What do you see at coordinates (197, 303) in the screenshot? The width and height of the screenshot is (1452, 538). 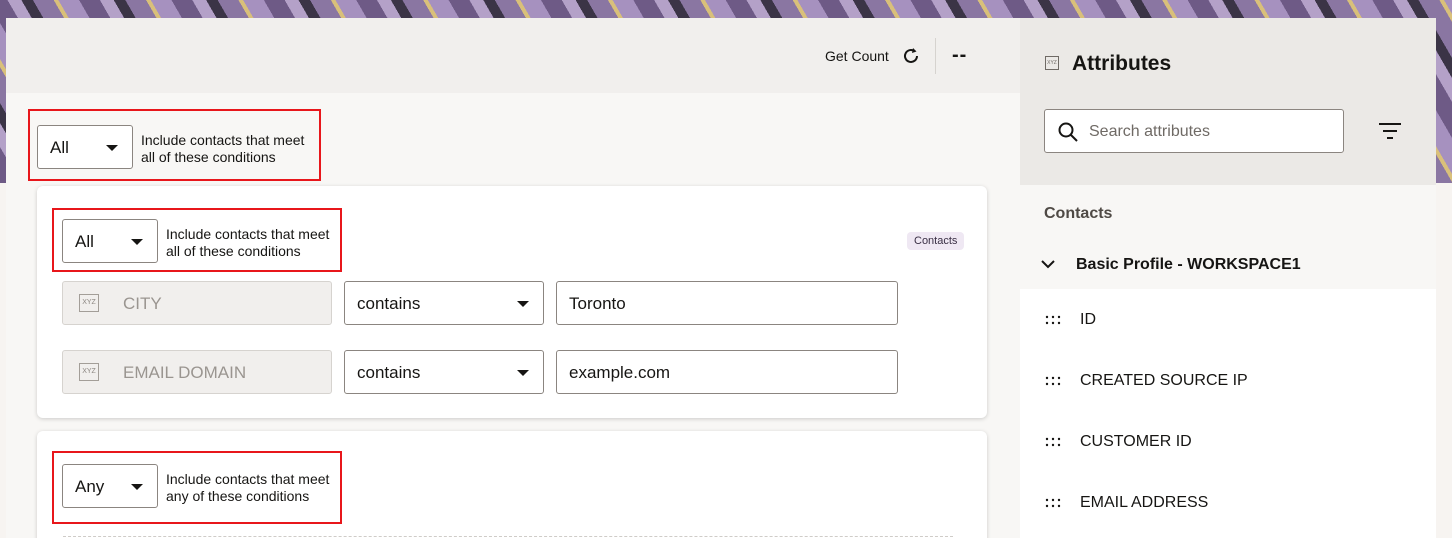 I see `condition-attribute: XYZ CITY` at bounding box center [197, 303].